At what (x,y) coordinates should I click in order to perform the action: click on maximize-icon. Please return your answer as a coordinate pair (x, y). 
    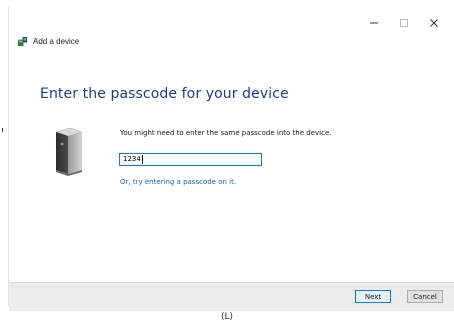
    Looking at the image, I should click on (404, 23).